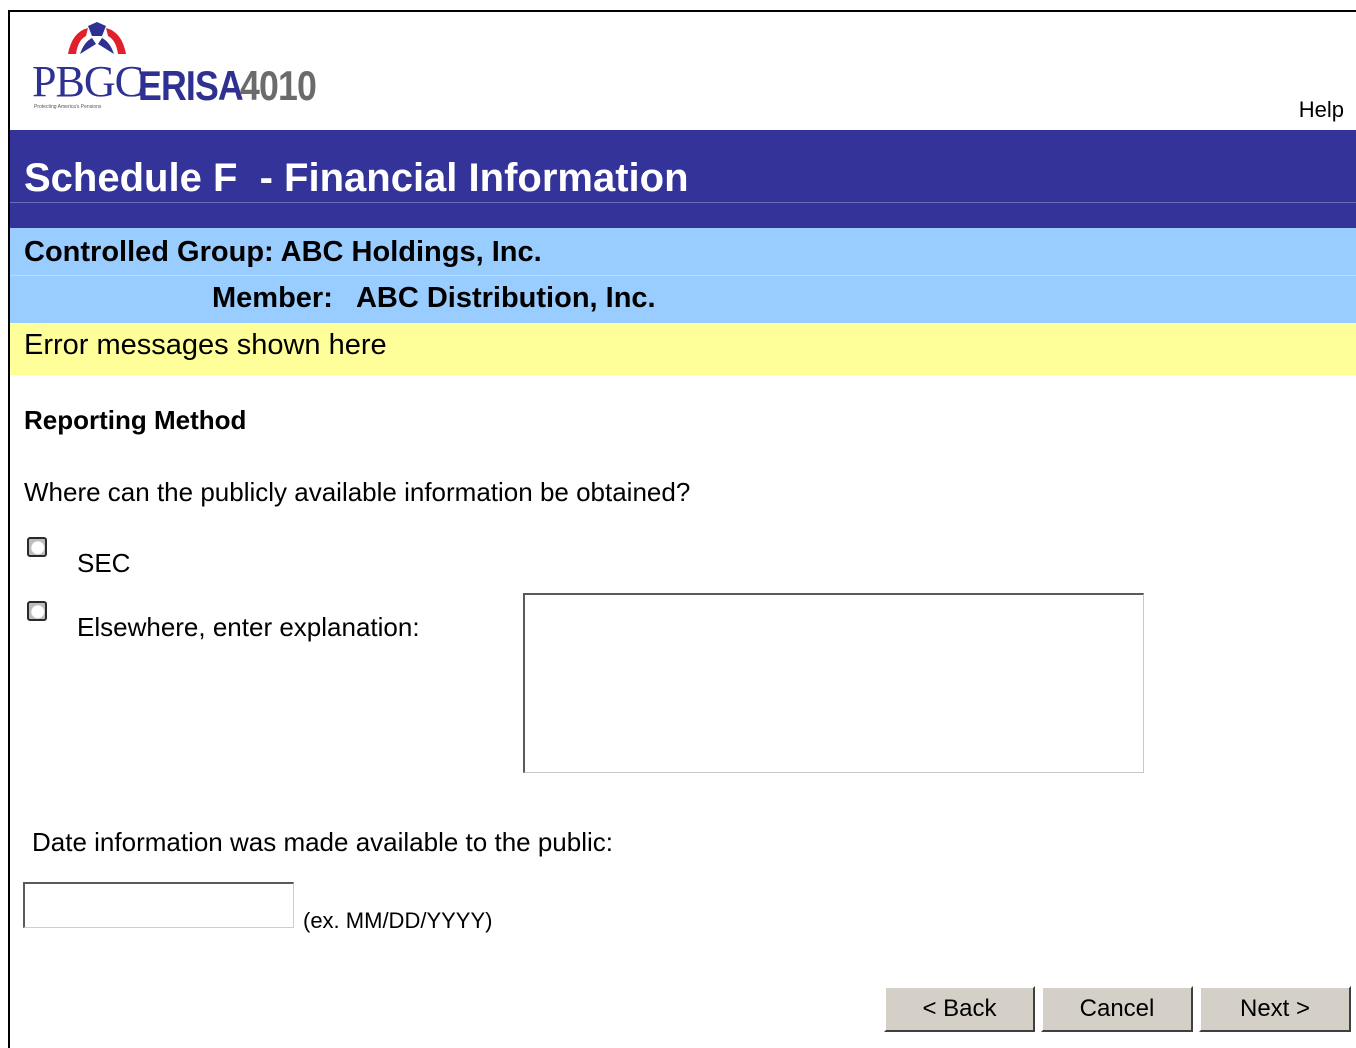 Image resolution: width=1356 pixels, height=1048 pixels. I want to click on elsewhere-radio, so click(37, 611).